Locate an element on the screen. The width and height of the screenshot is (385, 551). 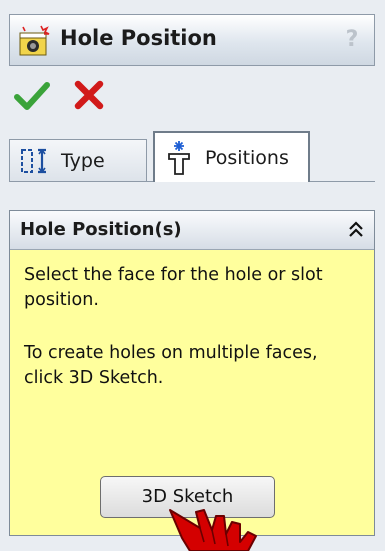
property-manager-header: Hole Position ? is located at coordinates (192, 40).